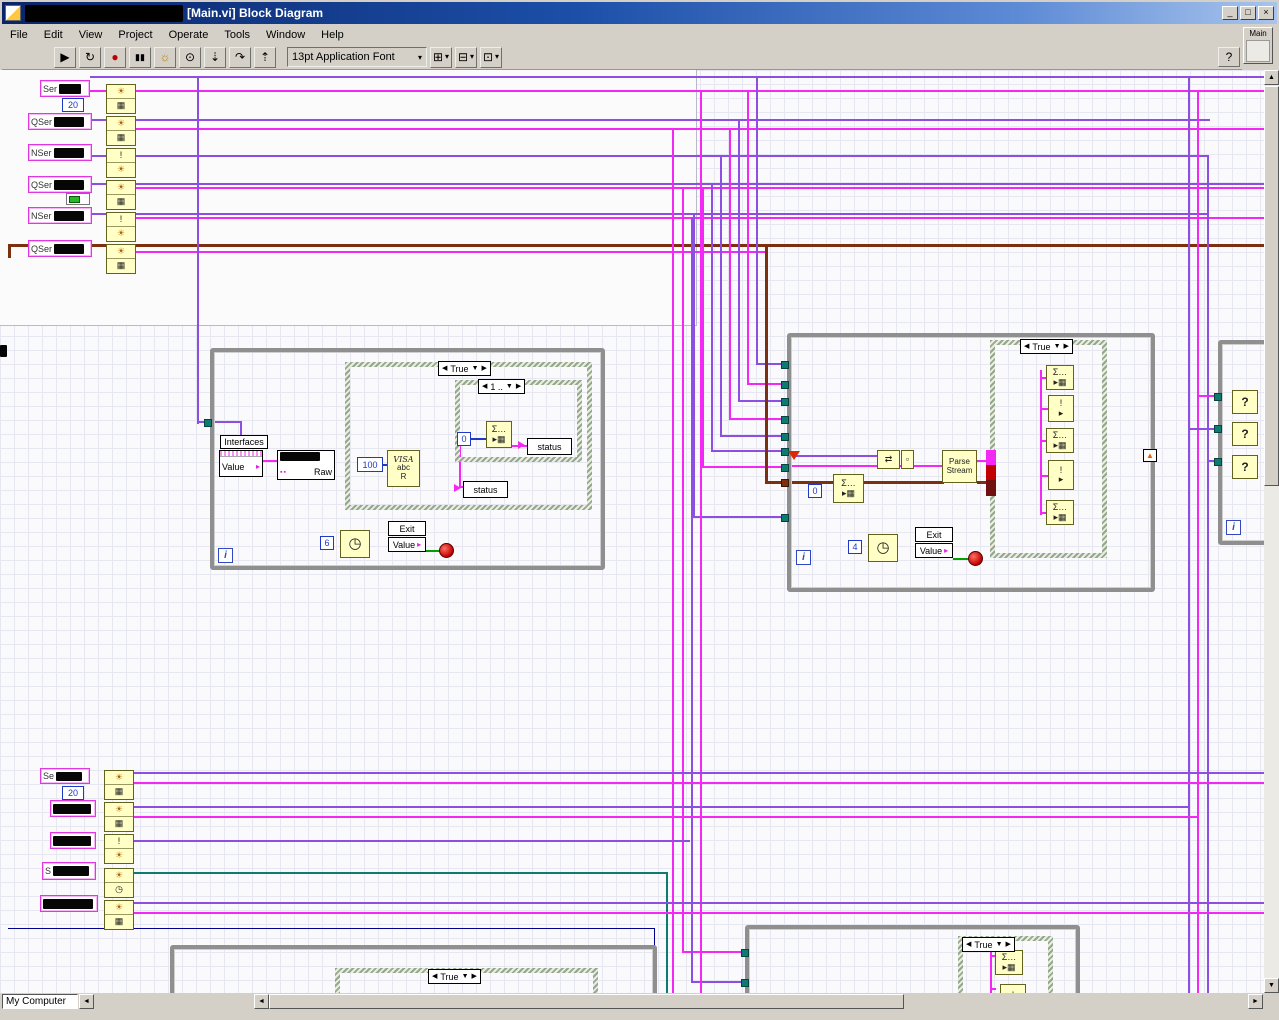 The height and width of the screenshot is (1020, 1279). What do you see at coordinates (19, 35) in the screenshot?
I see `menu-file: File` at bounding box center [19, 35].